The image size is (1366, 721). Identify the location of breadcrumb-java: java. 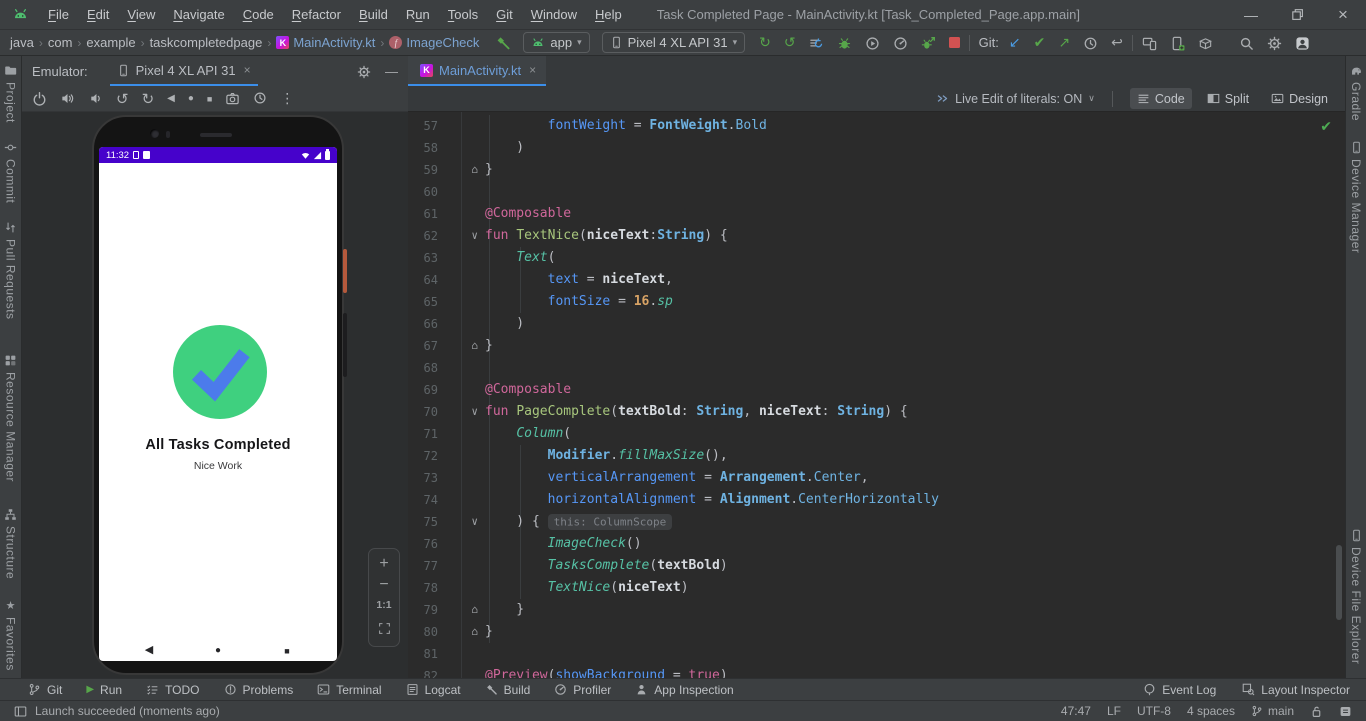
(22, 42).